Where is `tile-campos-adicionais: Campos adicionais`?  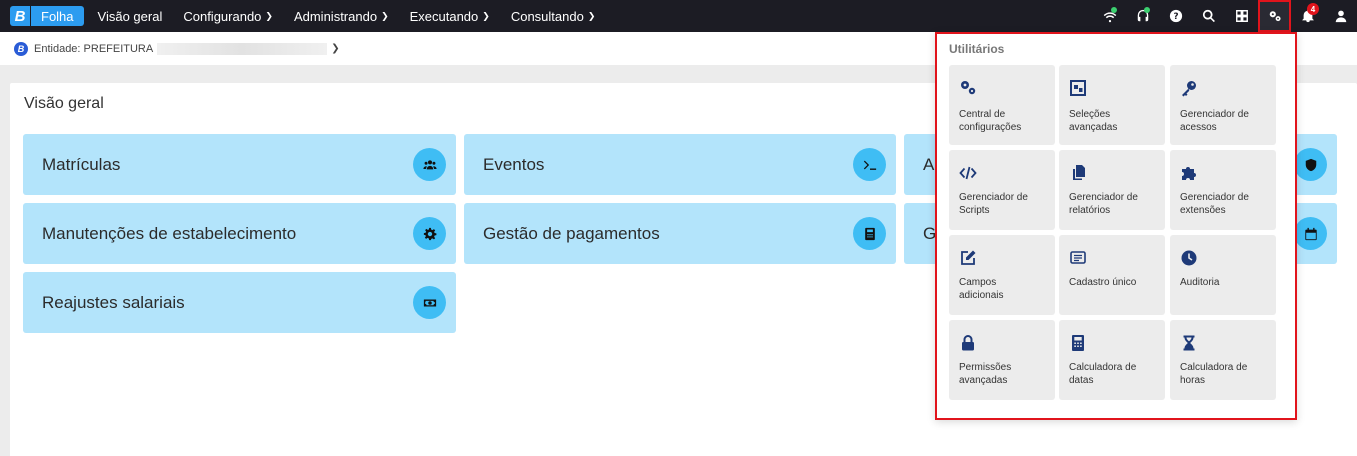
tile-campos-adicionais: Campos adicionais is located at coordinates (1002, 275).